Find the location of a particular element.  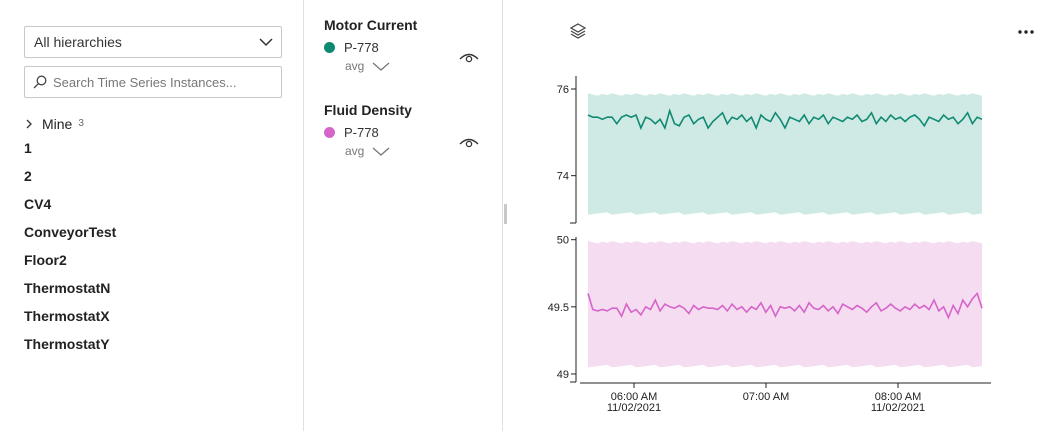

legend-group-title: Fluid Density is located at coordinates (368, 110).